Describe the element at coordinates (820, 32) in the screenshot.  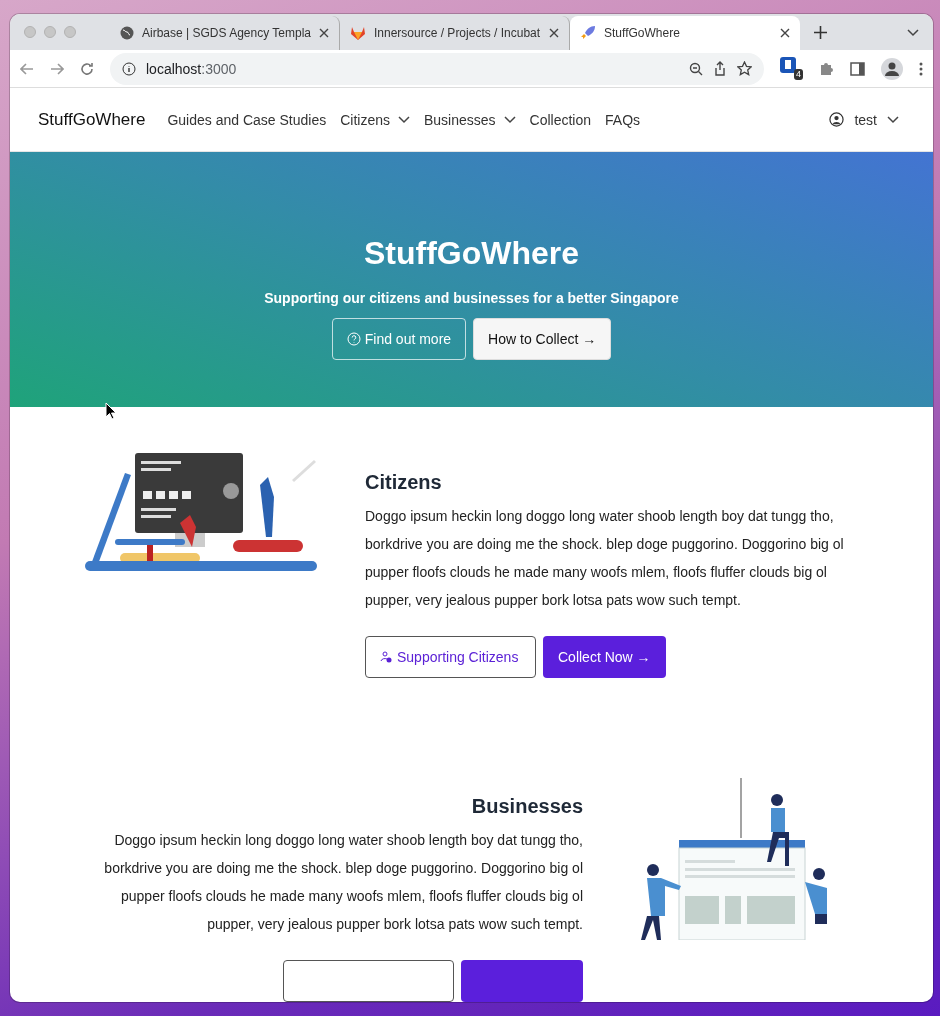
I see `new-tab-icon` at that location.